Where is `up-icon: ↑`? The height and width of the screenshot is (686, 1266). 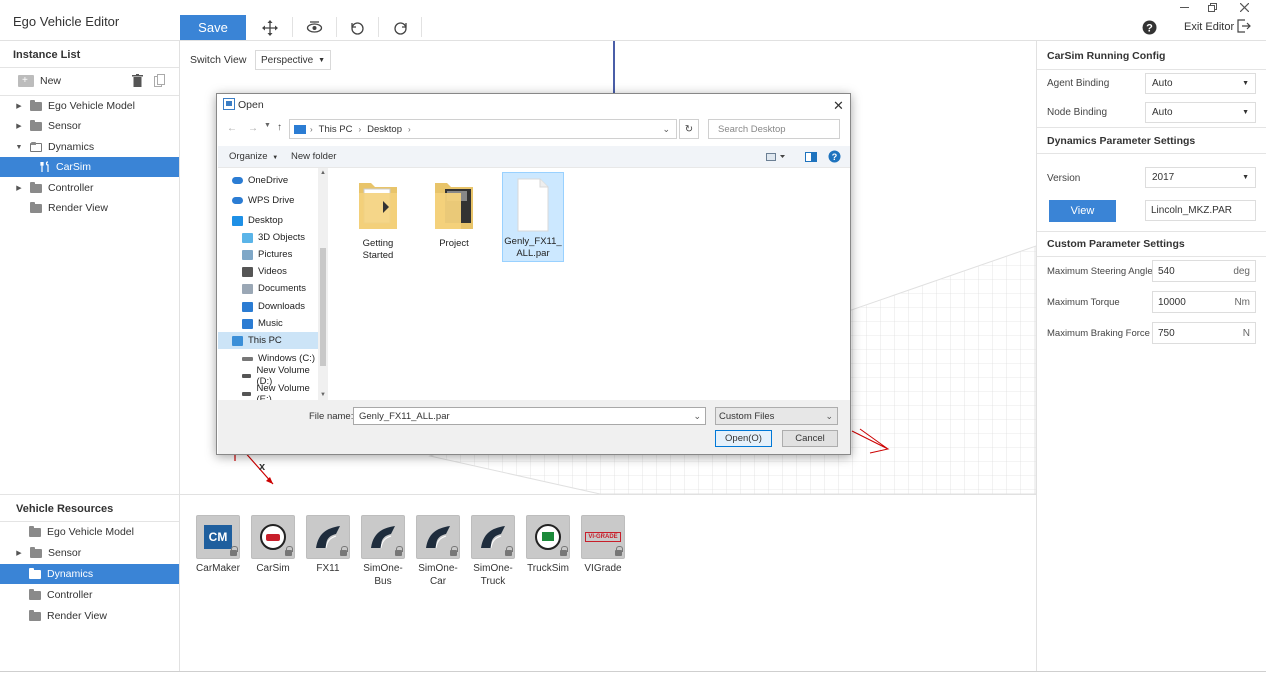
up-icon: ↑ is located at coordinates (279, 127).